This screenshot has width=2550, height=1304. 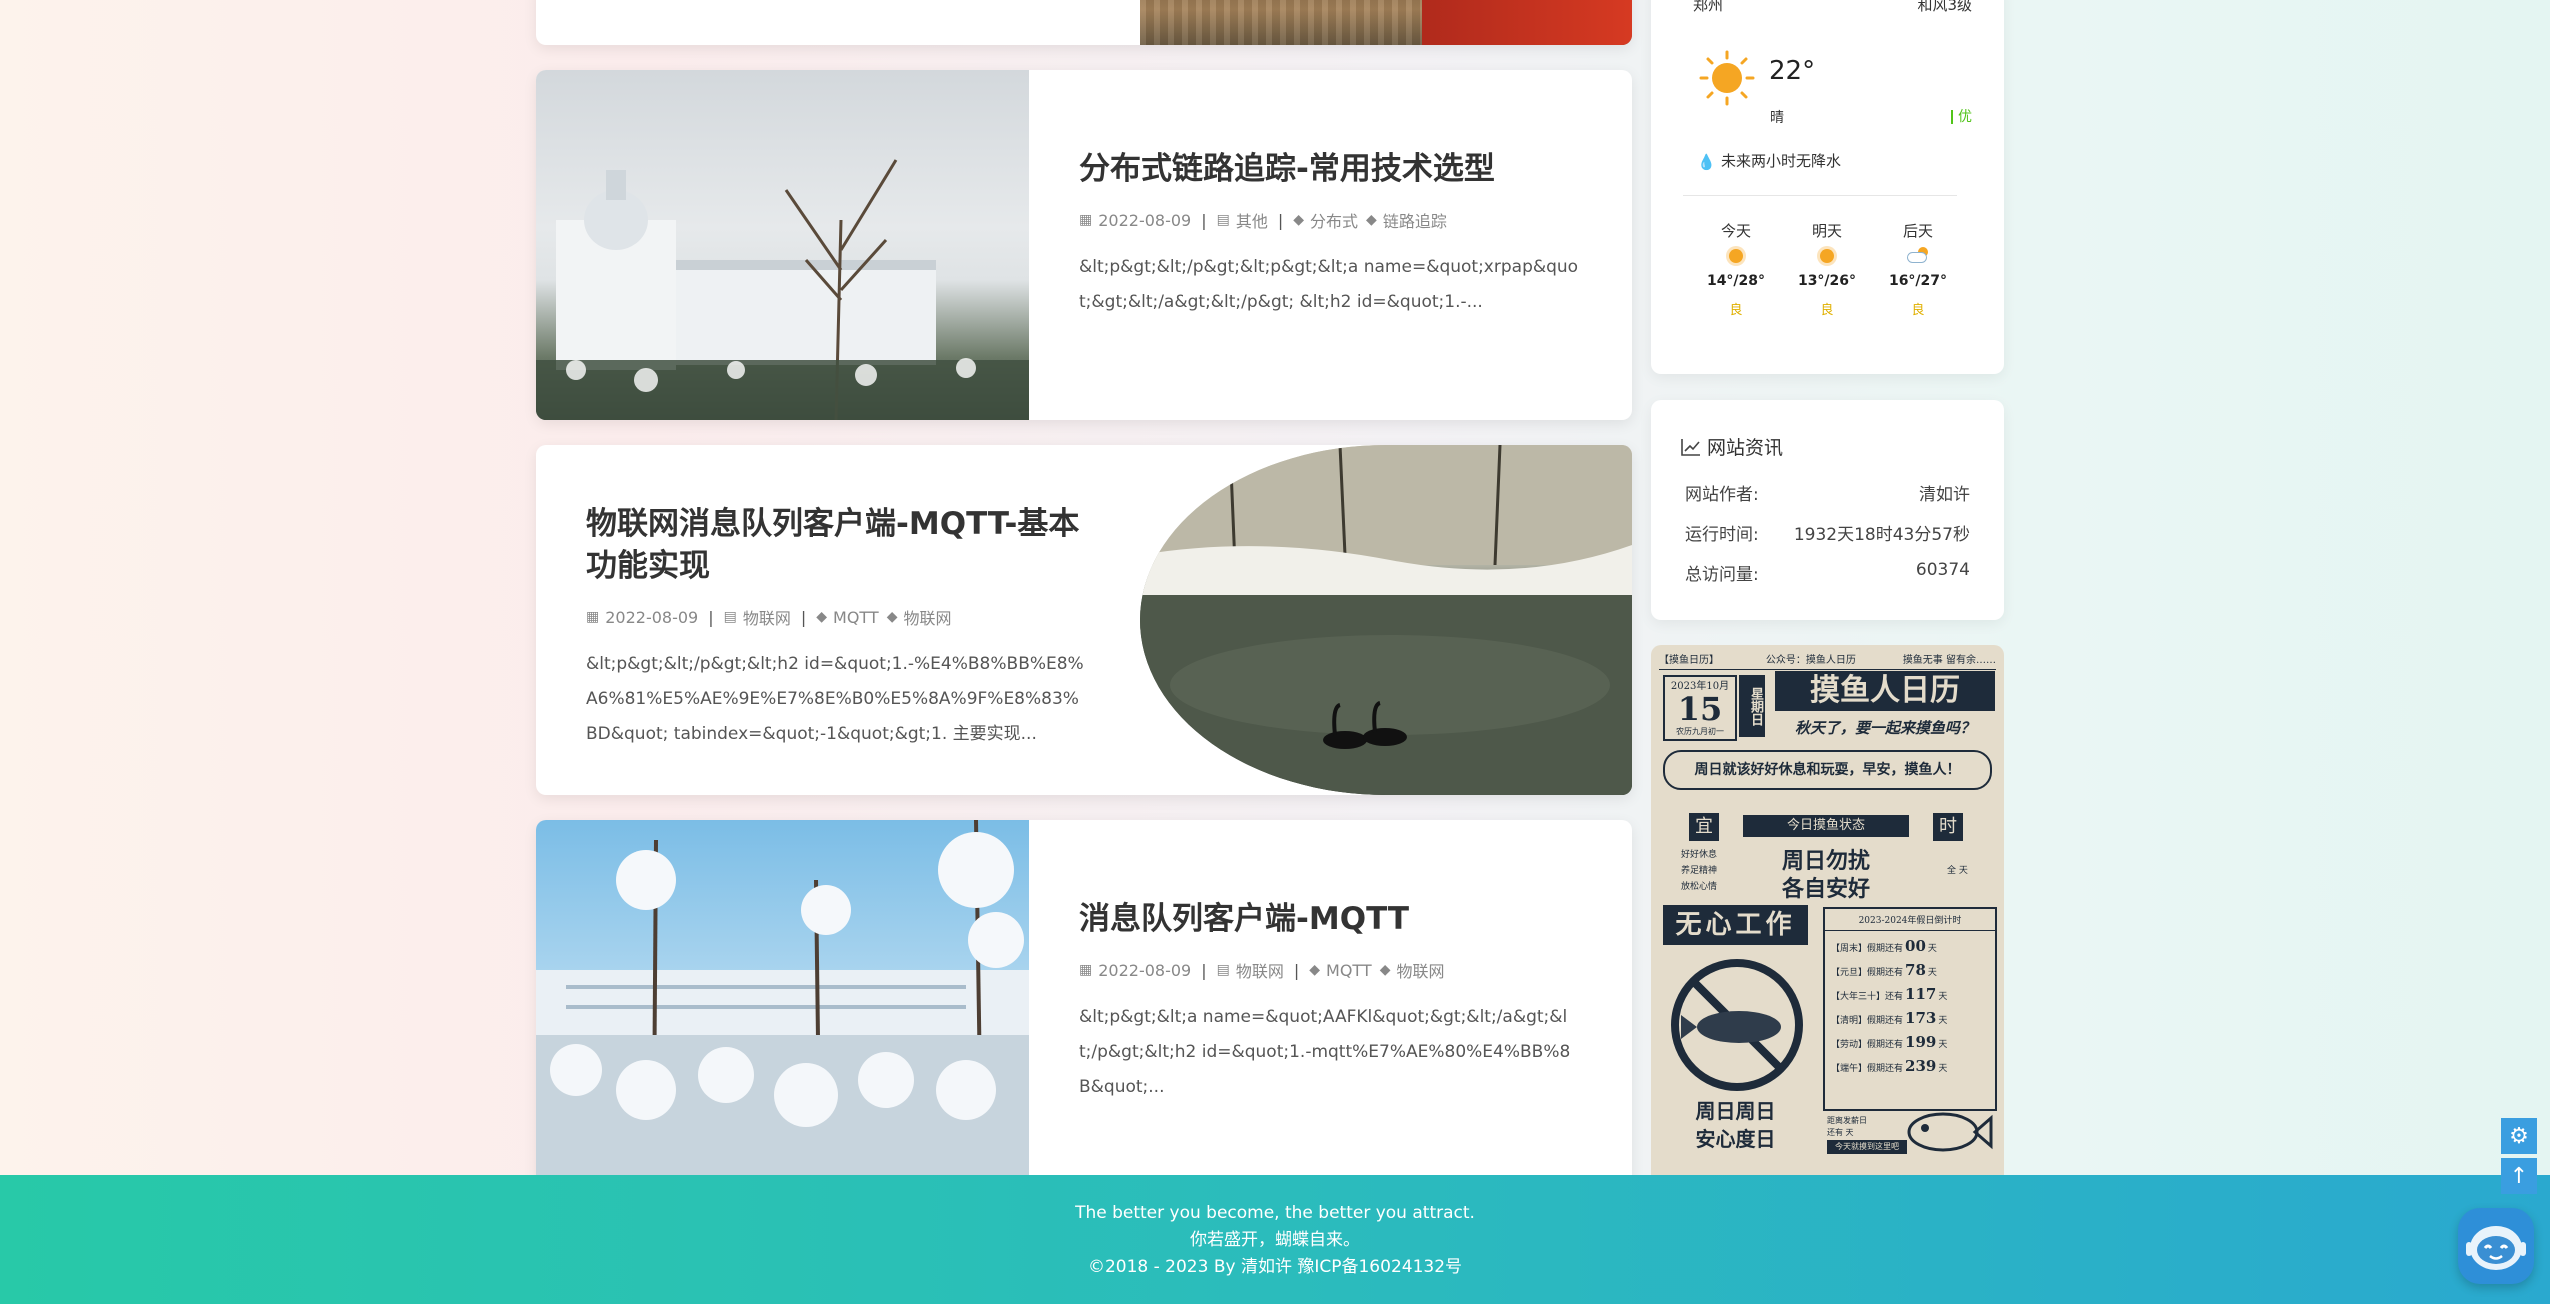 I want to click on poster-header-mid: 公众号：摸鱼人日历, so click(x=1810, y=660).